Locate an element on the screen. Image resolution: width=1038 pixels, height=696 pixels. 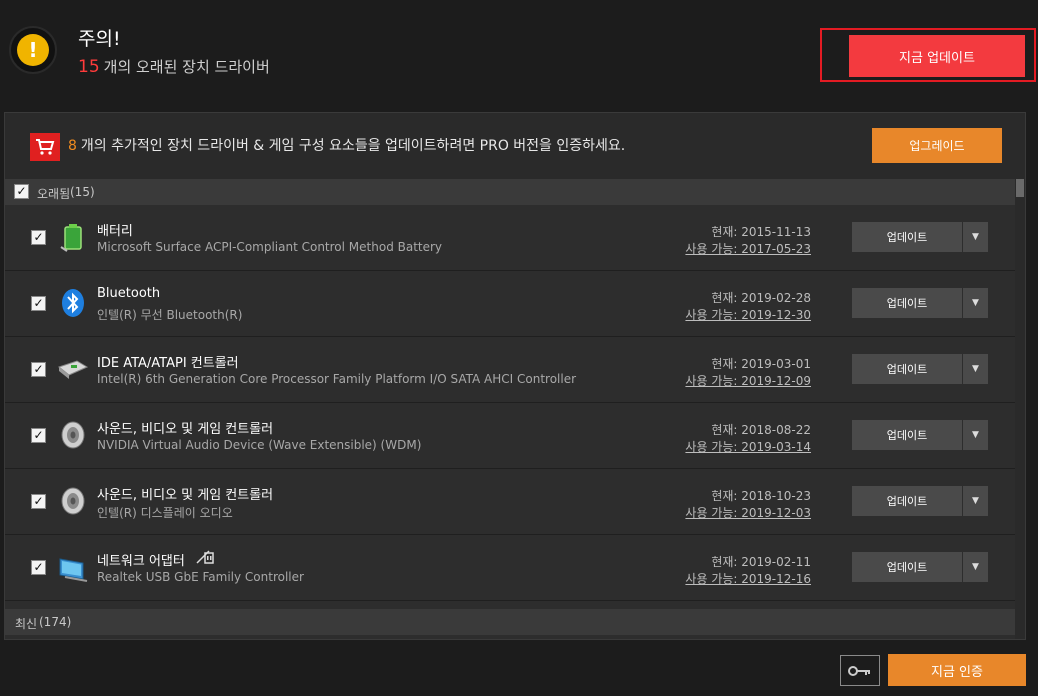
update-all-highlight: 지금 업데이트 is located at coordinates (928, 55).